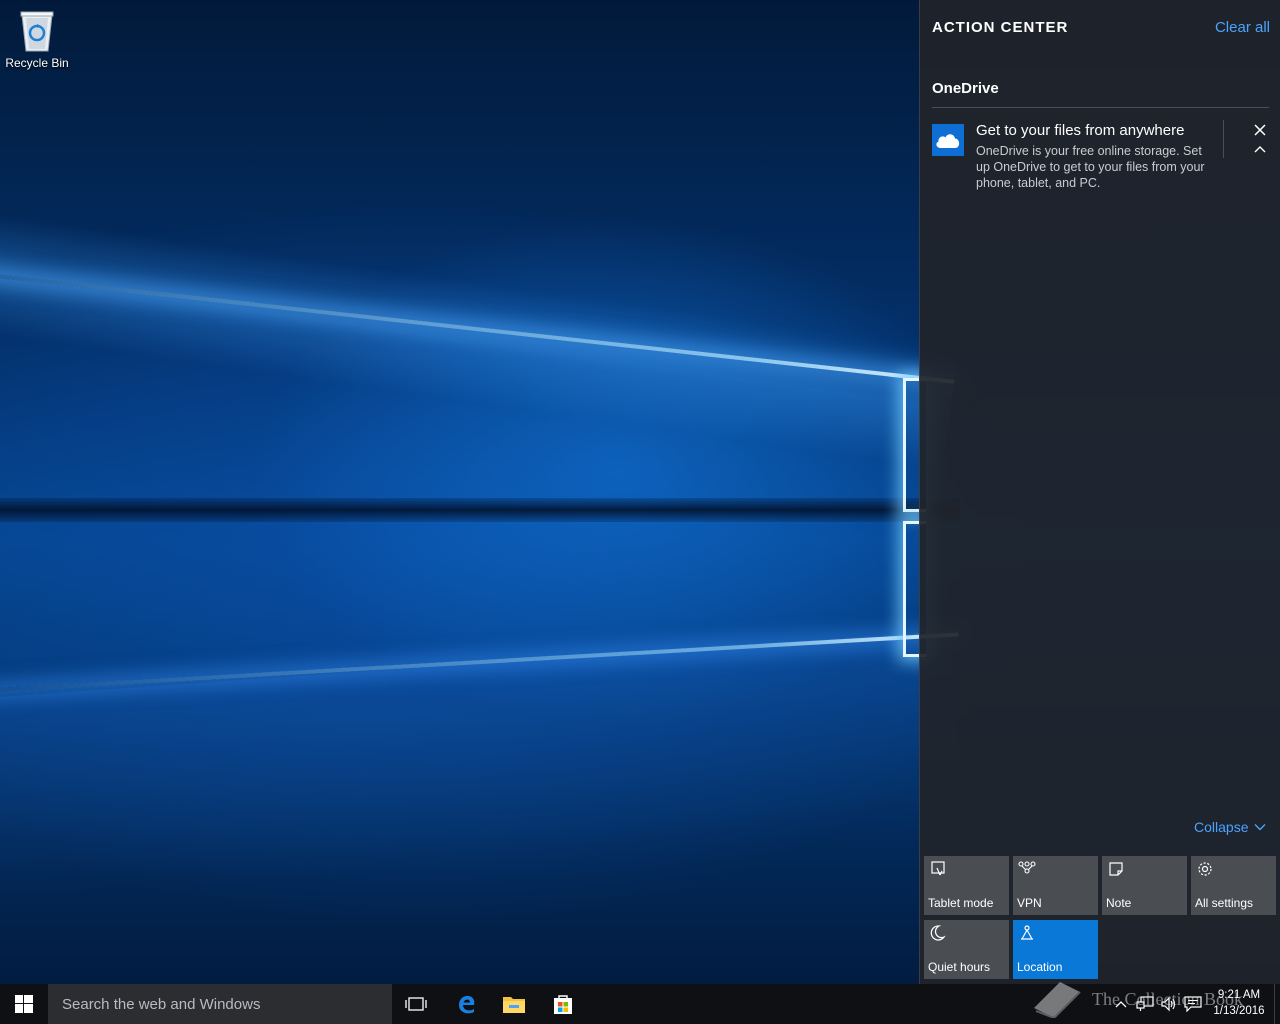 Image resolution: width=1280 pixels, height=1024 pixels. Describe the element at coordinates (965, 88) in the screenshot. I see `notification-group-title: OneDrive` at that location.